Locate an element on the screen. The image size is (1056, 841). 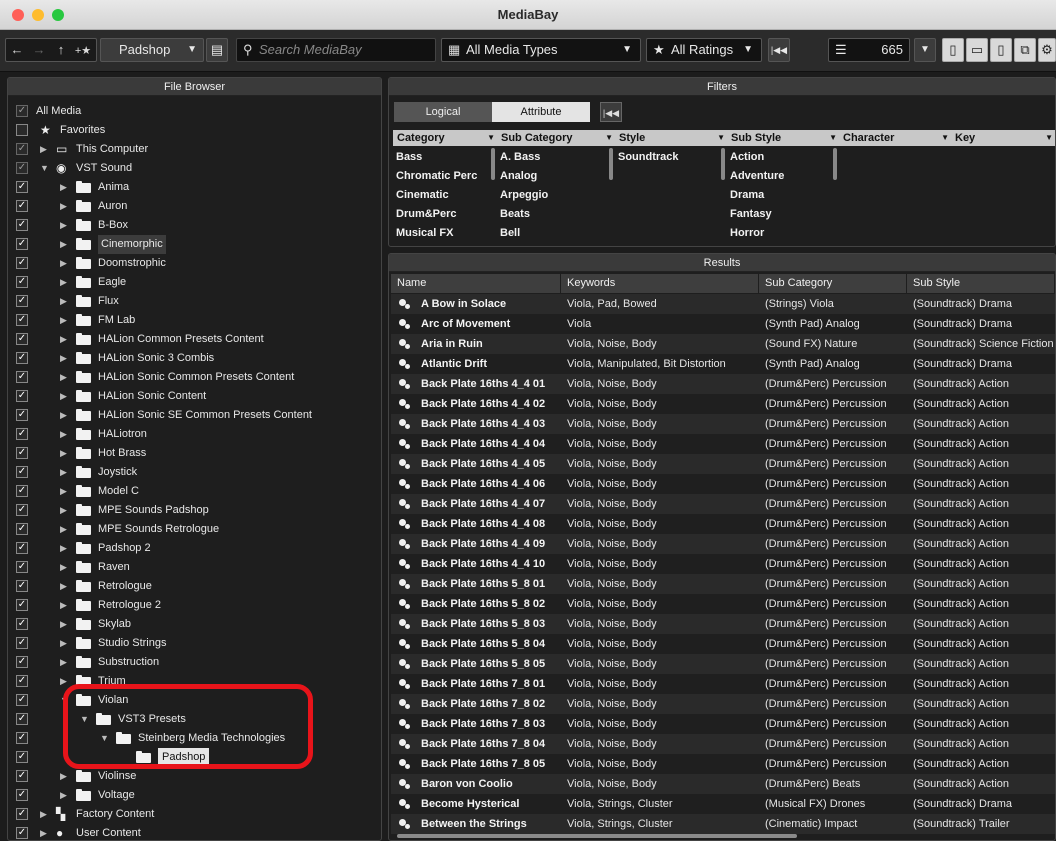
results-menu-dropdown: ▼ is located at coordinates (925, 50).